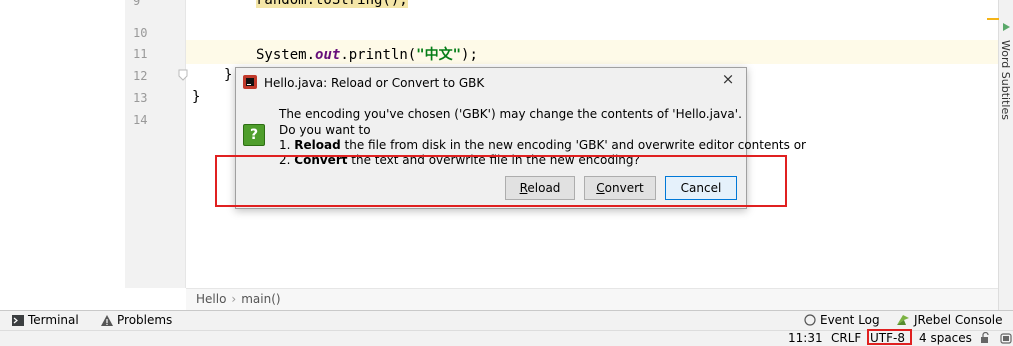 This screenshot has width=1013, height=346. I want to click on jrebel-console-button: JRebel Console, so click(949, 320).